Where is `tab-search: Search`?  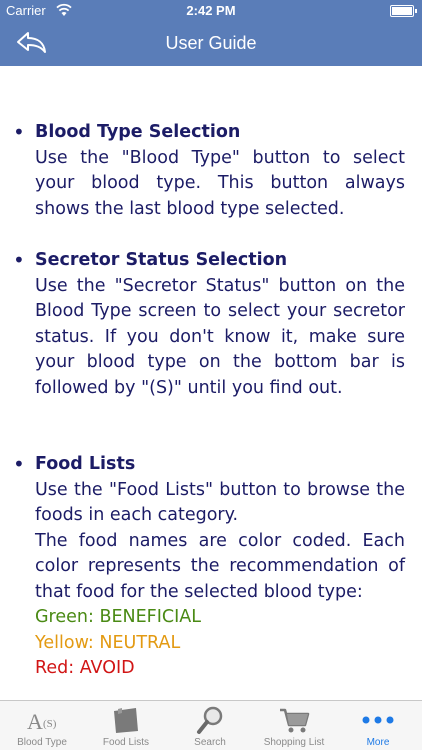
tab-search: Search is located at coordinates (210, 726).